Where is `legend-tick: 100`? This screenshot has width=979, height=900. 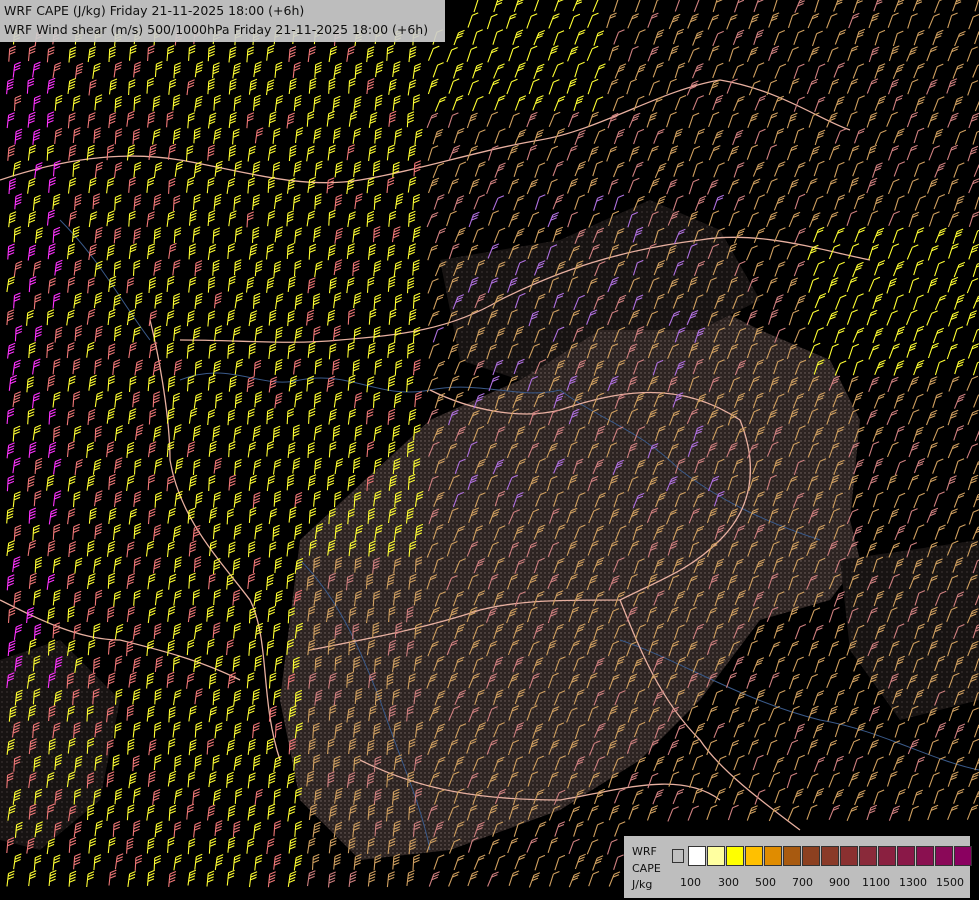 legend-tick: 100 is located at coordinates (690, 882).